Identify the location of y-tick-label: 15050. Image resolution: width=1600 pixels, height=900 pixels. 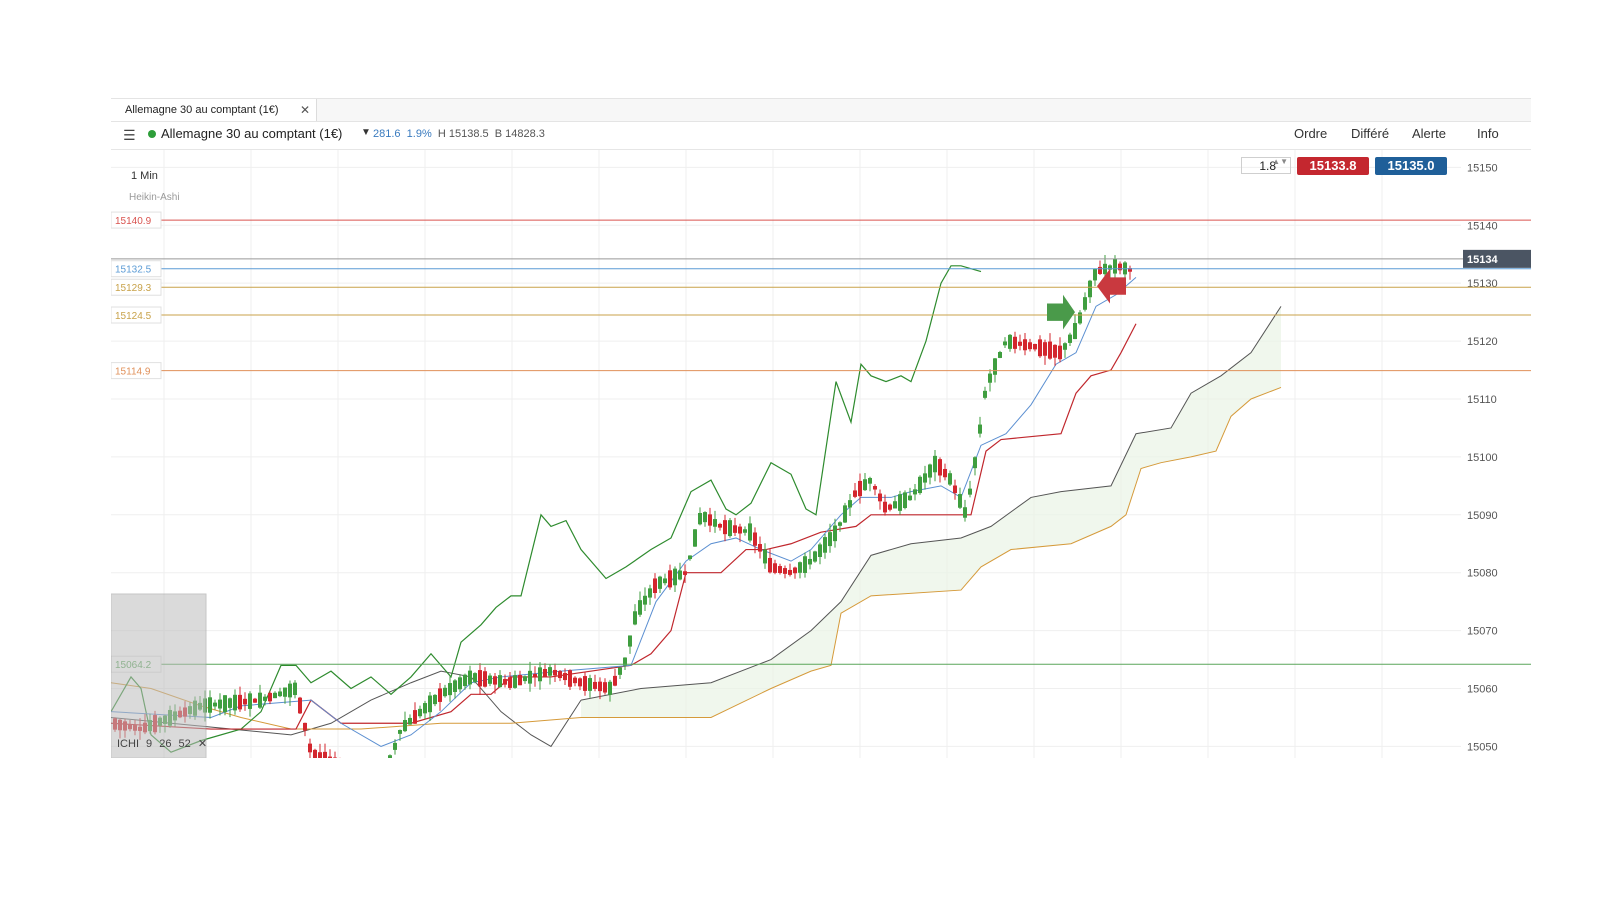
(1482, 747).